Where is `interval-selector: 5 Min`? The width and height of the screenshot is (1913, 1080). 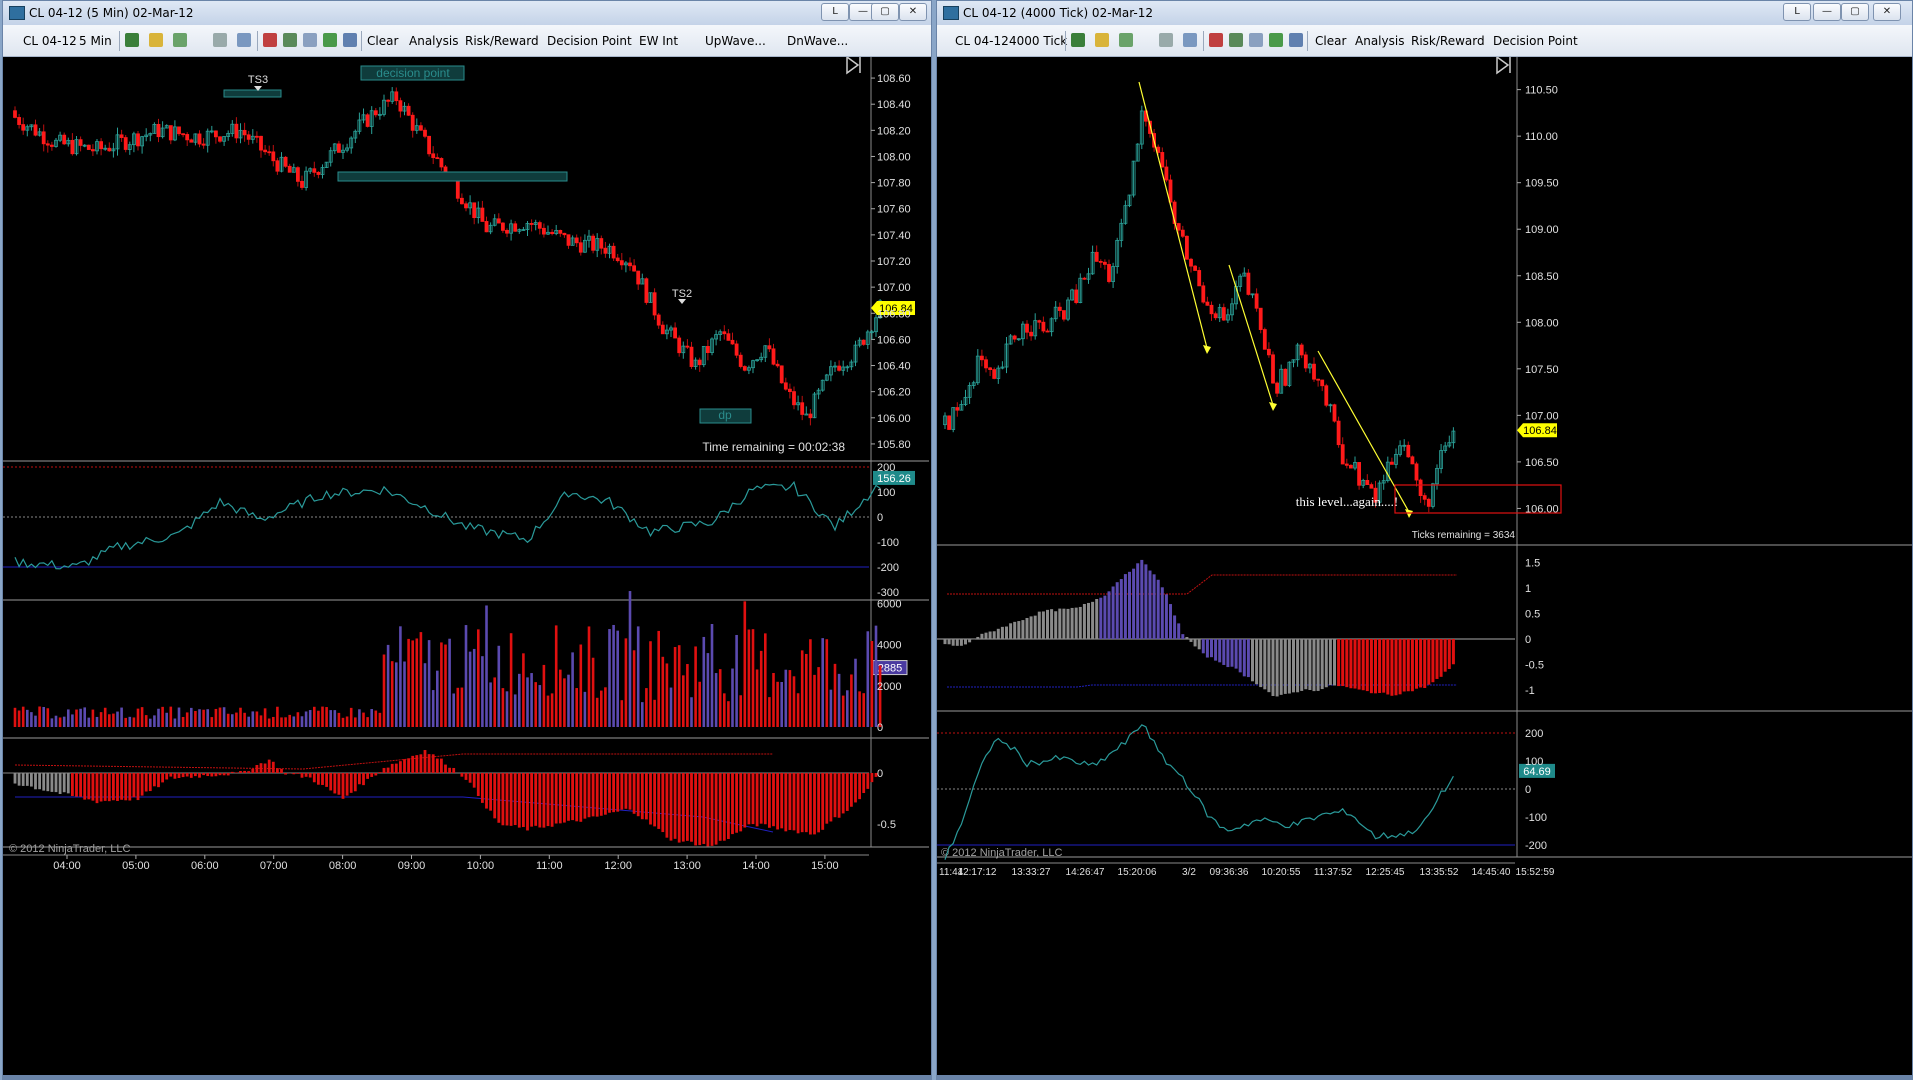
interval-selector: 5 Min is located at coordinates (95, 41).